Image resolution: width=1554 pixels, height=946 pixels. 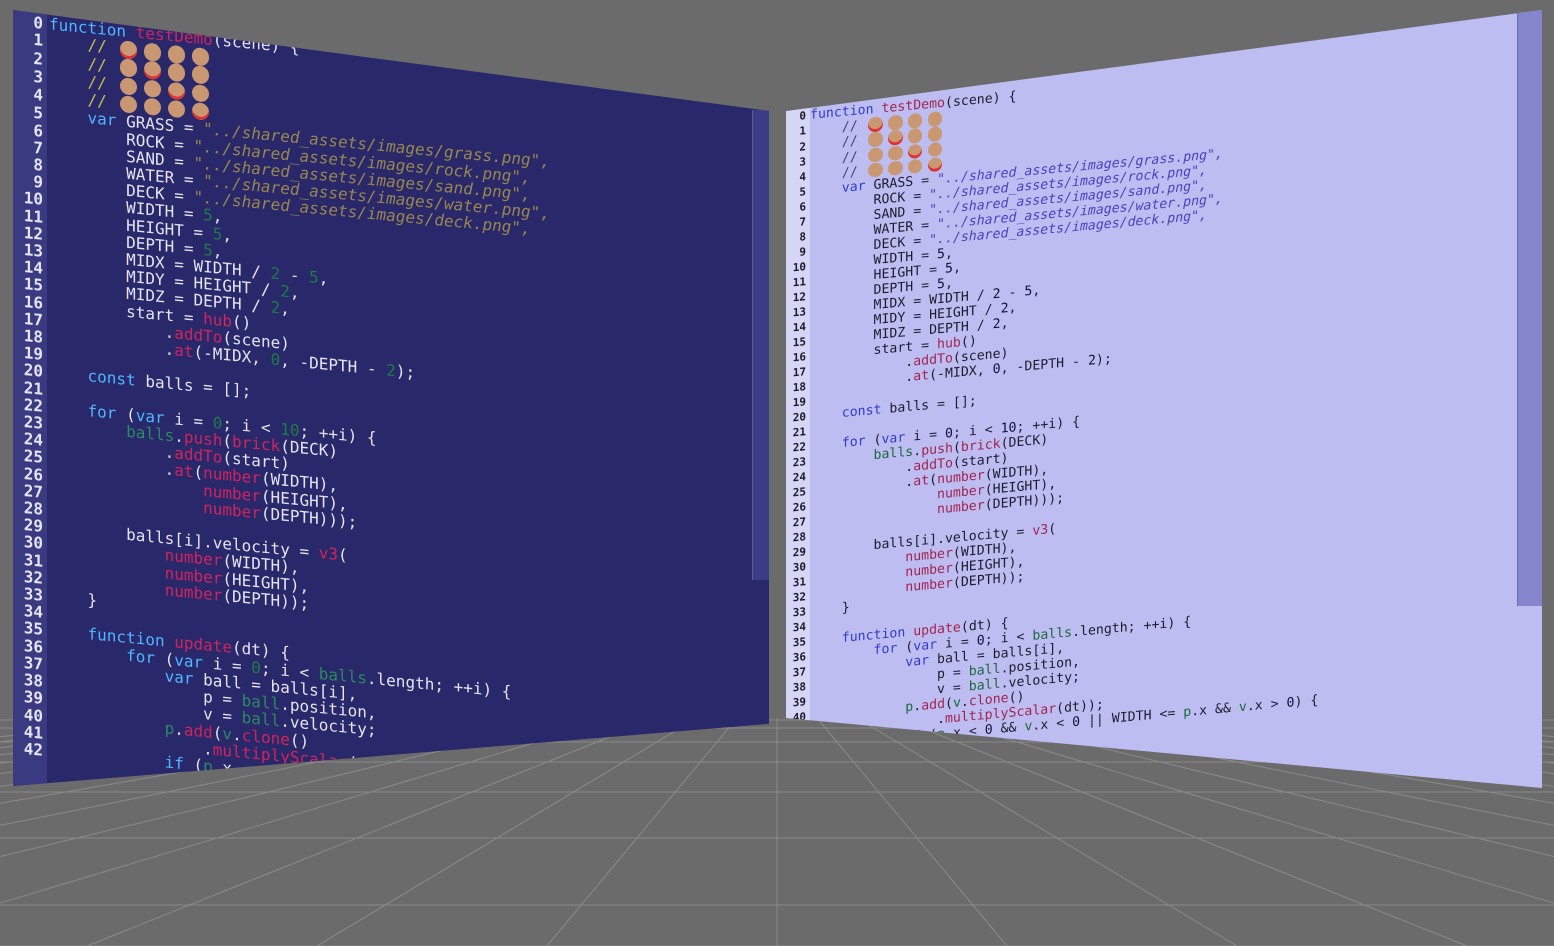 What do you see at coordinates (1306, 702) in the screenshot?
I see `code-token: ) {` at bounding box center [1306, 702].